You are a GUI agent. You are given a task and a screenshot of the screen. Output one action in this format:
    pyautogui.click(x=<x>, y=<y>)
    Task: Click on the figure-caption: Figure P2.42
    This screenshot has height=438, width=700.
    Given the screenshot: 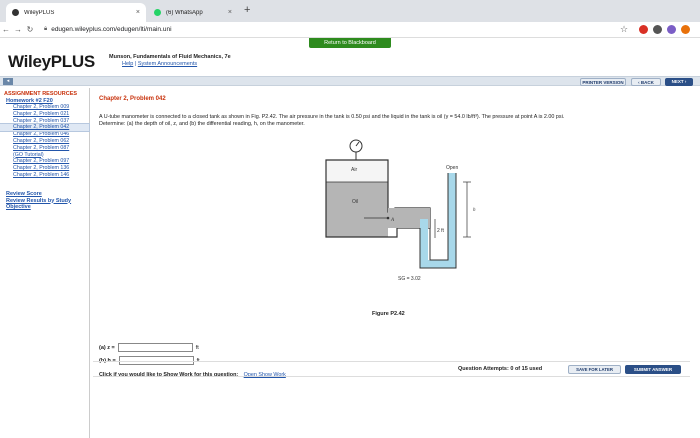 What is the action you would take?
    pyautogui.click(x=388, y=314)
    